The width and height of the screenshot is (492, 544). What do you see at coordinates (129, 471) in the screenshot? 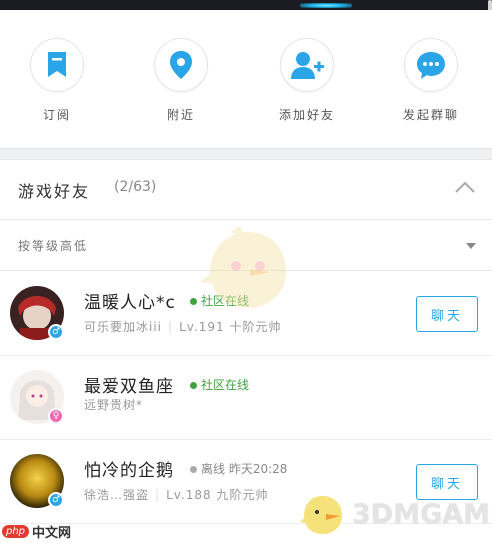
I see `friend-name: 怕冷的企鹅` at bounding box center [129, 471].